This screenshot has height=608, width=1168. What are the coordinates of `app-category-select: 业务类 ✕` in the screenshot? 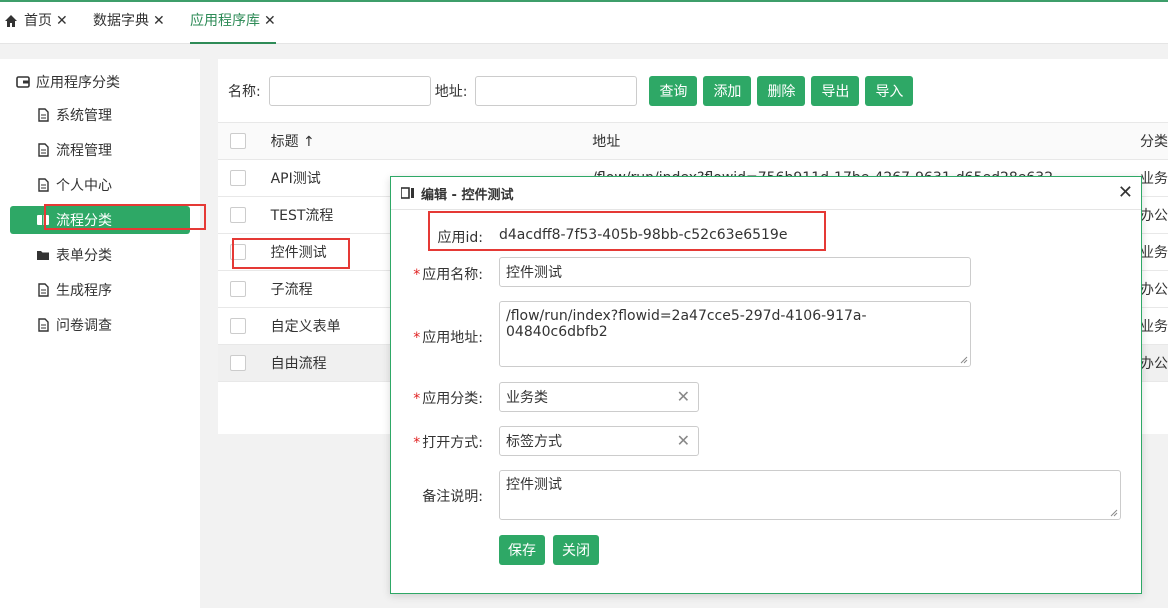 It's located at (599, 397).